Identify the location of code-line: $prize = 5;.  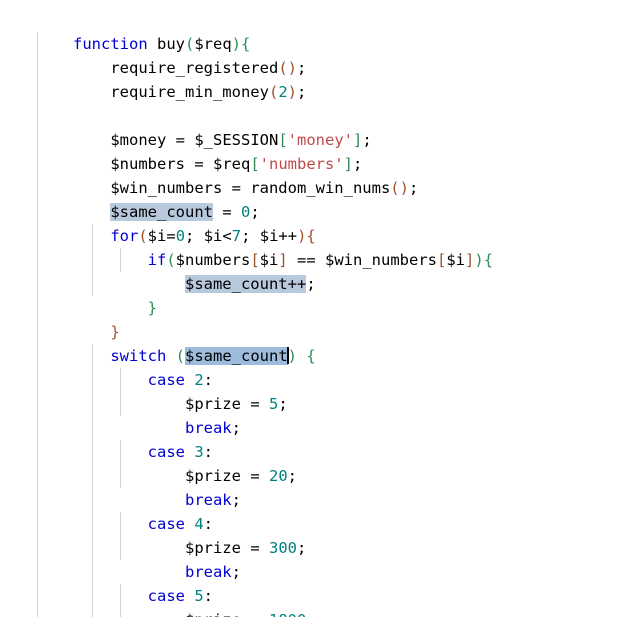
(310, 390).